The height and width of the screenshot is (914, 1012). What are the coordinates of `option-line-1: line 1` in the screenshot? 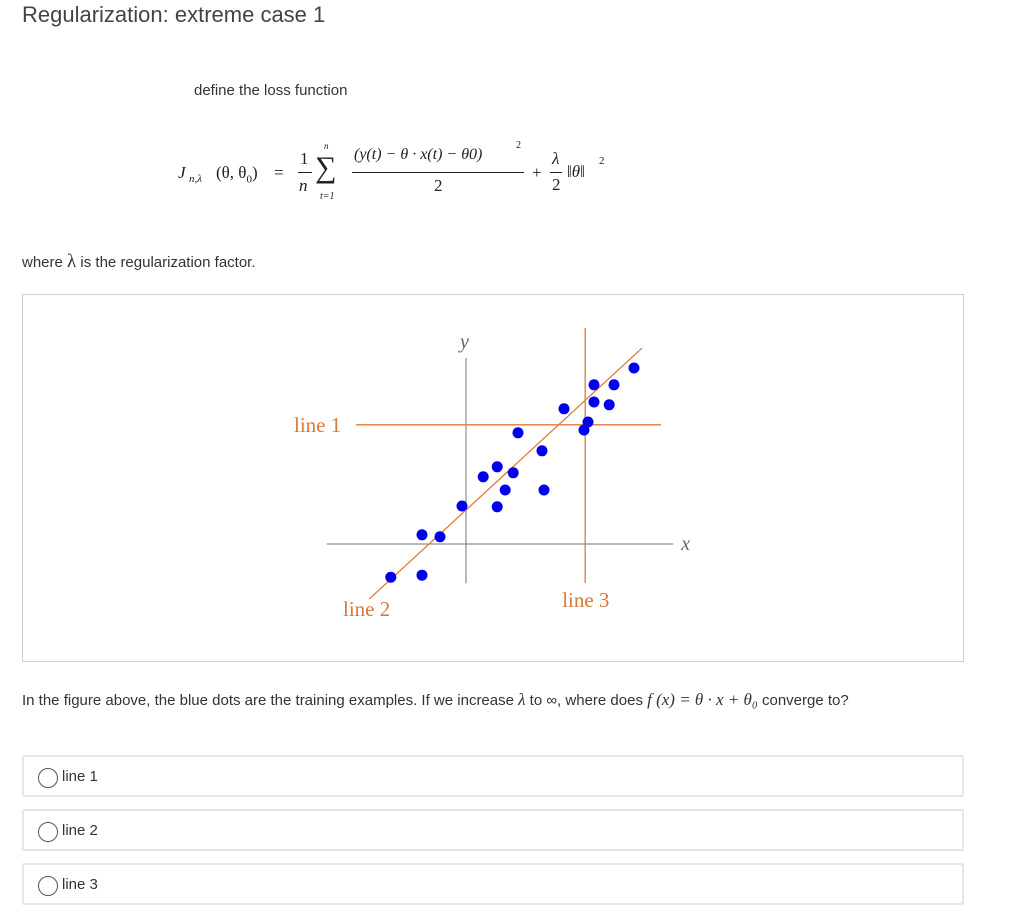 It's located at (493, 776).